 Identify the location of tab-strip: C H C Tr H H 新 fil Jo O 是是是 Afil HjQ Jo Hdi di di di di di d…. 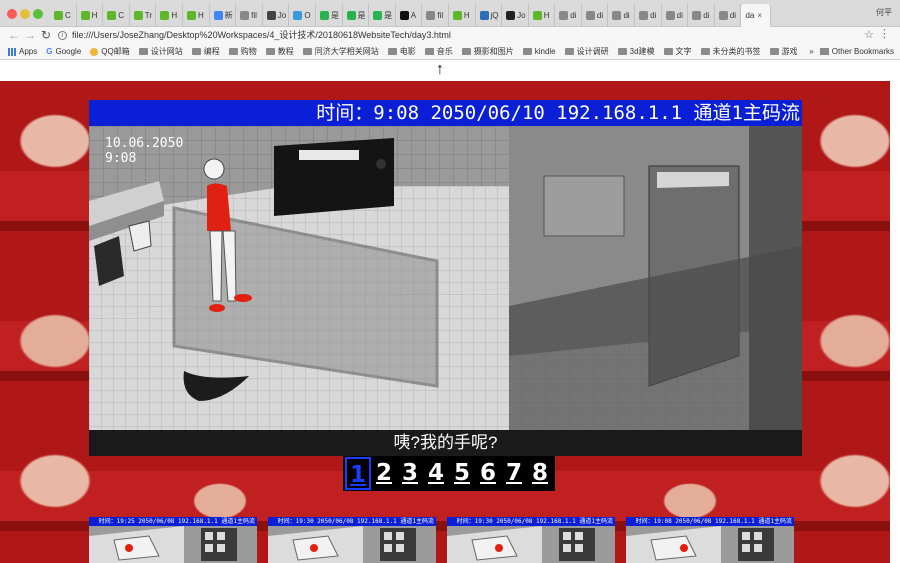
(411, 15).